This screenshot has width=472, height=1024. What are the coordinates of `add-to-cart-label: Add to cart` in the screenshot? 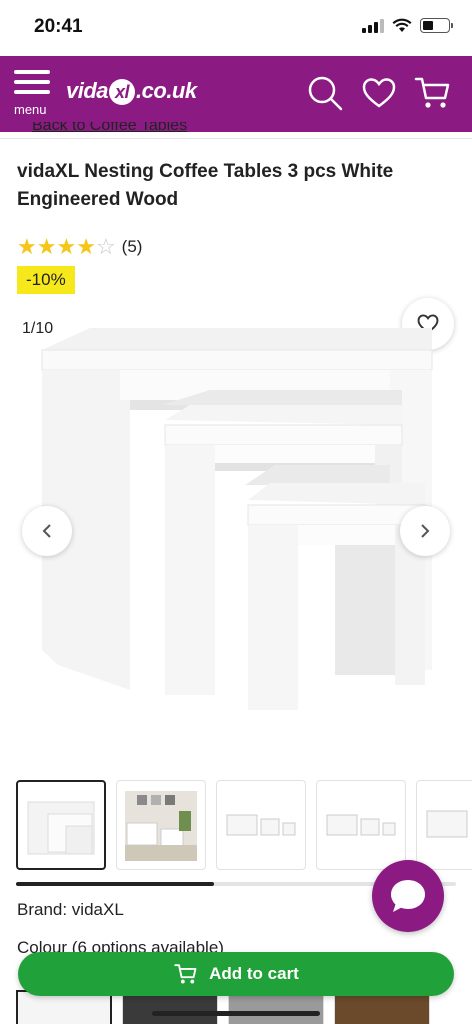 It's located at (254, 973).